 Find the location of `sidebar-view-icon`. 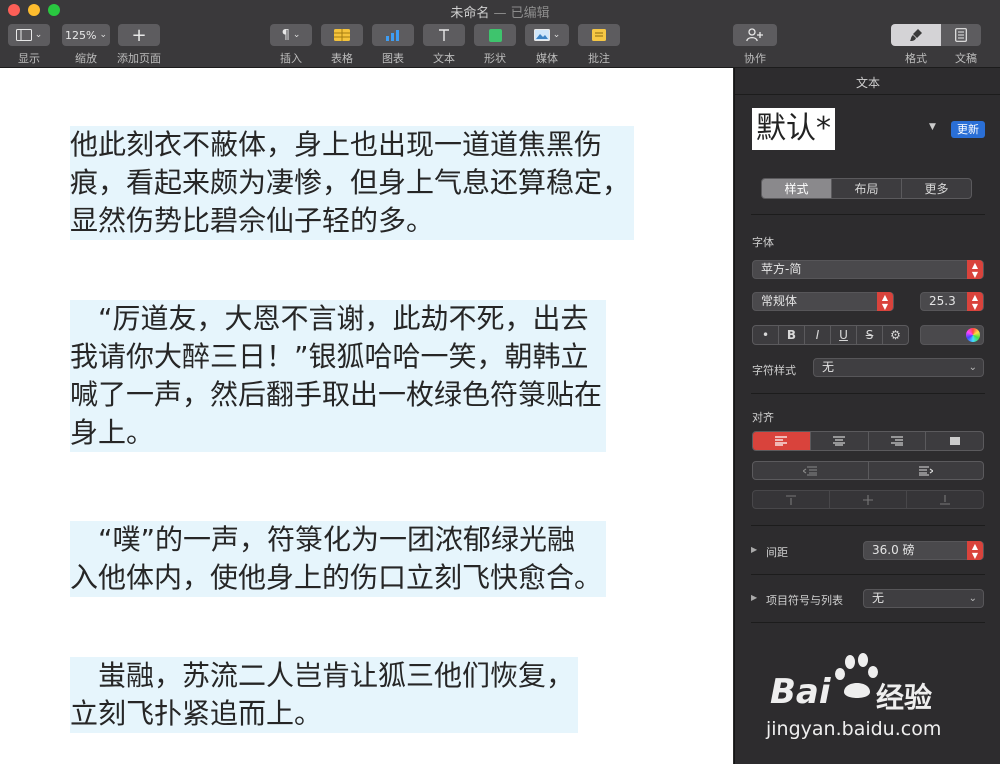

sidebar-view-icon is located at coordinates (23, 35).